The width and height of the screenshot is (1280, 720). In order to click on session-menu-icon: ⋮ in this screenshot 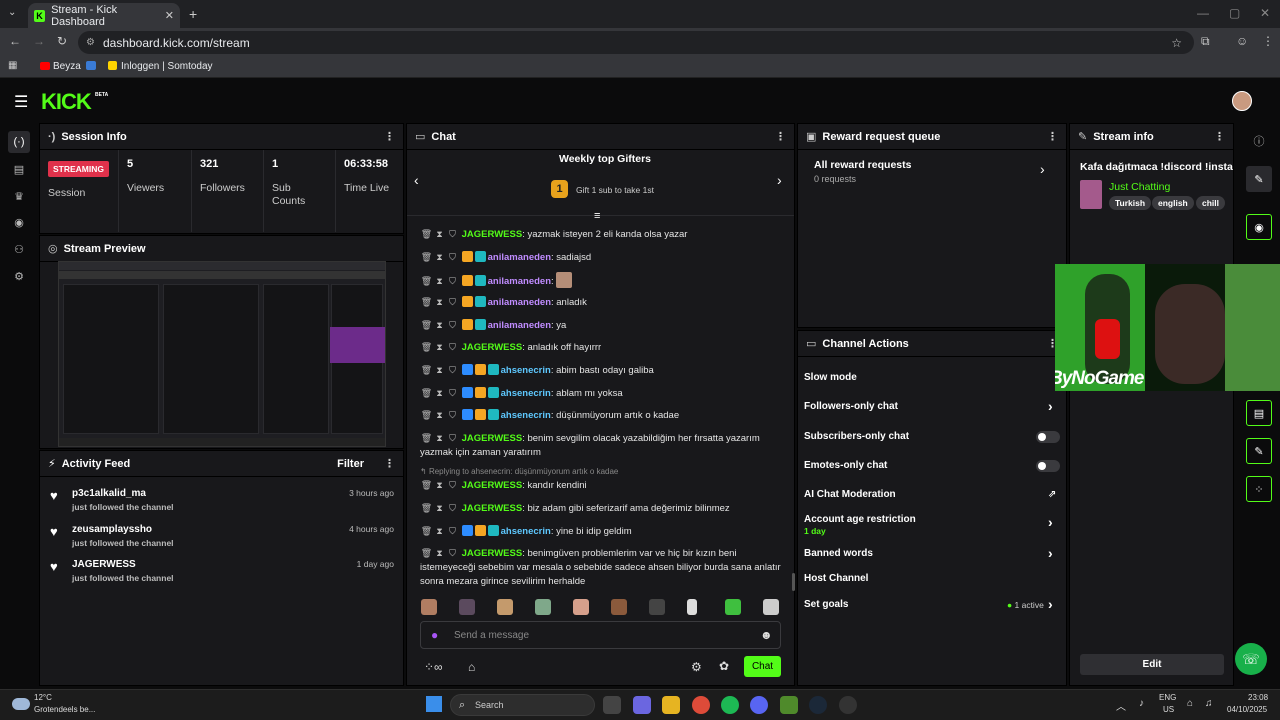, I will do `click(389, 136)`.